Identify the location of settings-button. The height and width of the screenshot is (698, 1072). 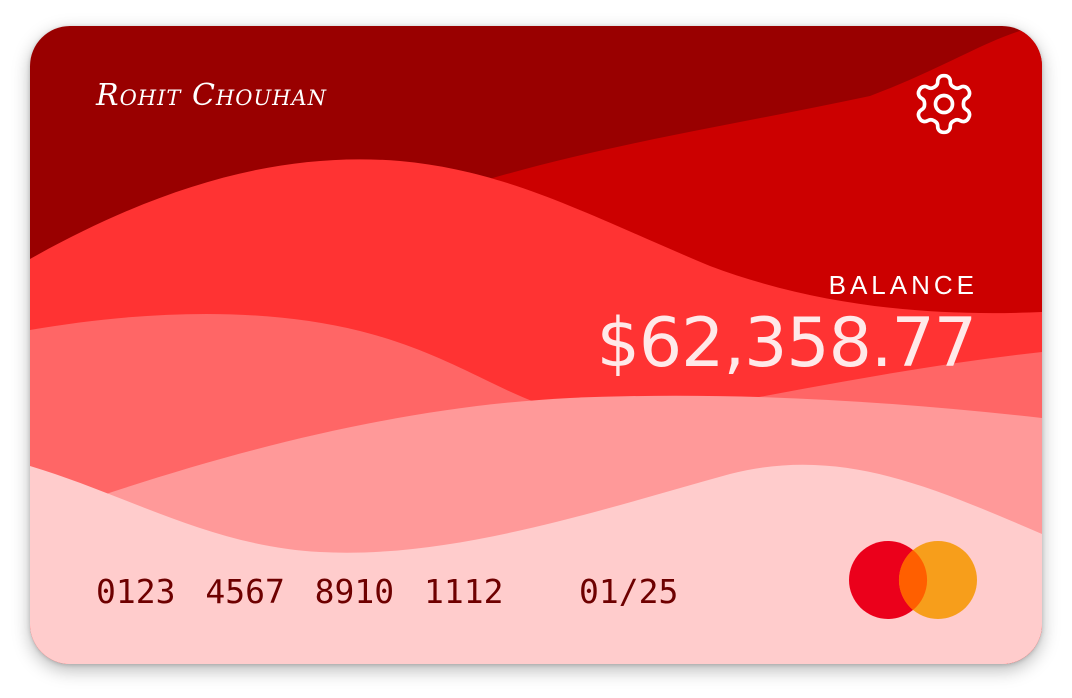
(944, 104).